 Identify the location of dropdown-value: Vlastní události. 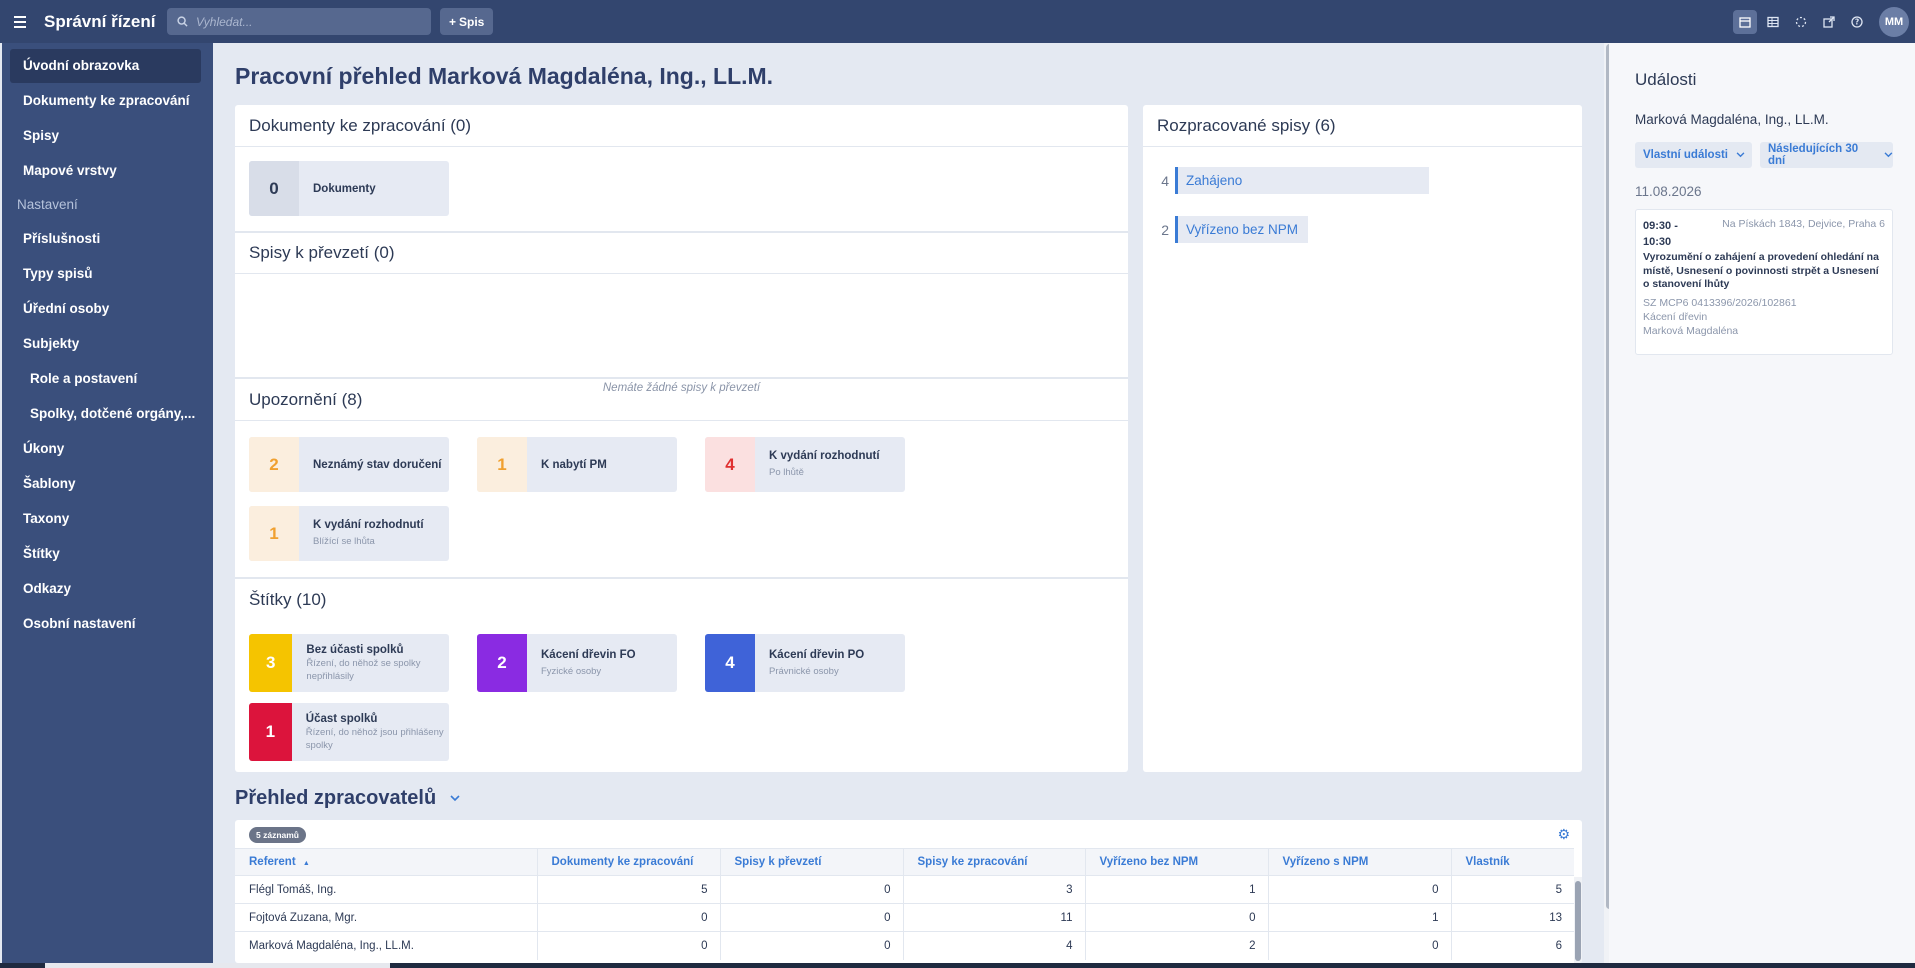
(1685, 155).